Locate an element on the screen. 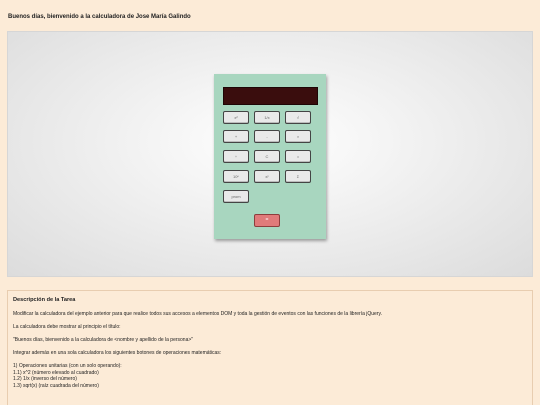 Image resolution: width=540 pixels, height=405 pixels. key-sum: Σ is located at coordinates (298, 176).